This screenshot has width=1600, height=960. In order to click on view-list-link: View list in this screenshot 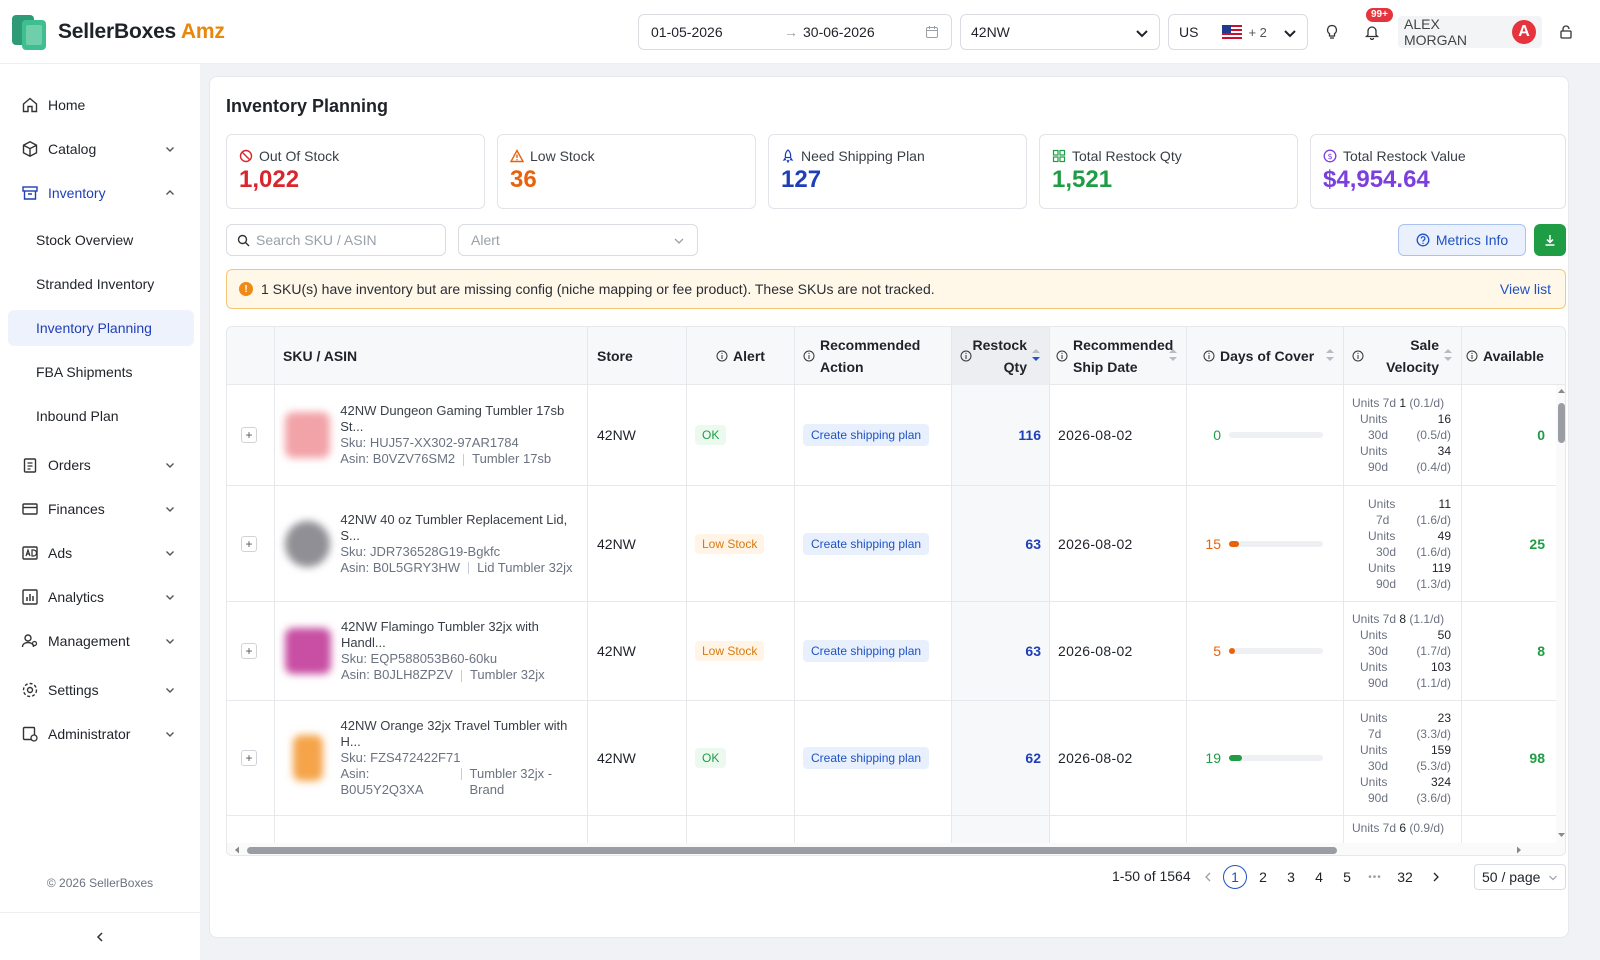, I will do `click(1525, 289)`.